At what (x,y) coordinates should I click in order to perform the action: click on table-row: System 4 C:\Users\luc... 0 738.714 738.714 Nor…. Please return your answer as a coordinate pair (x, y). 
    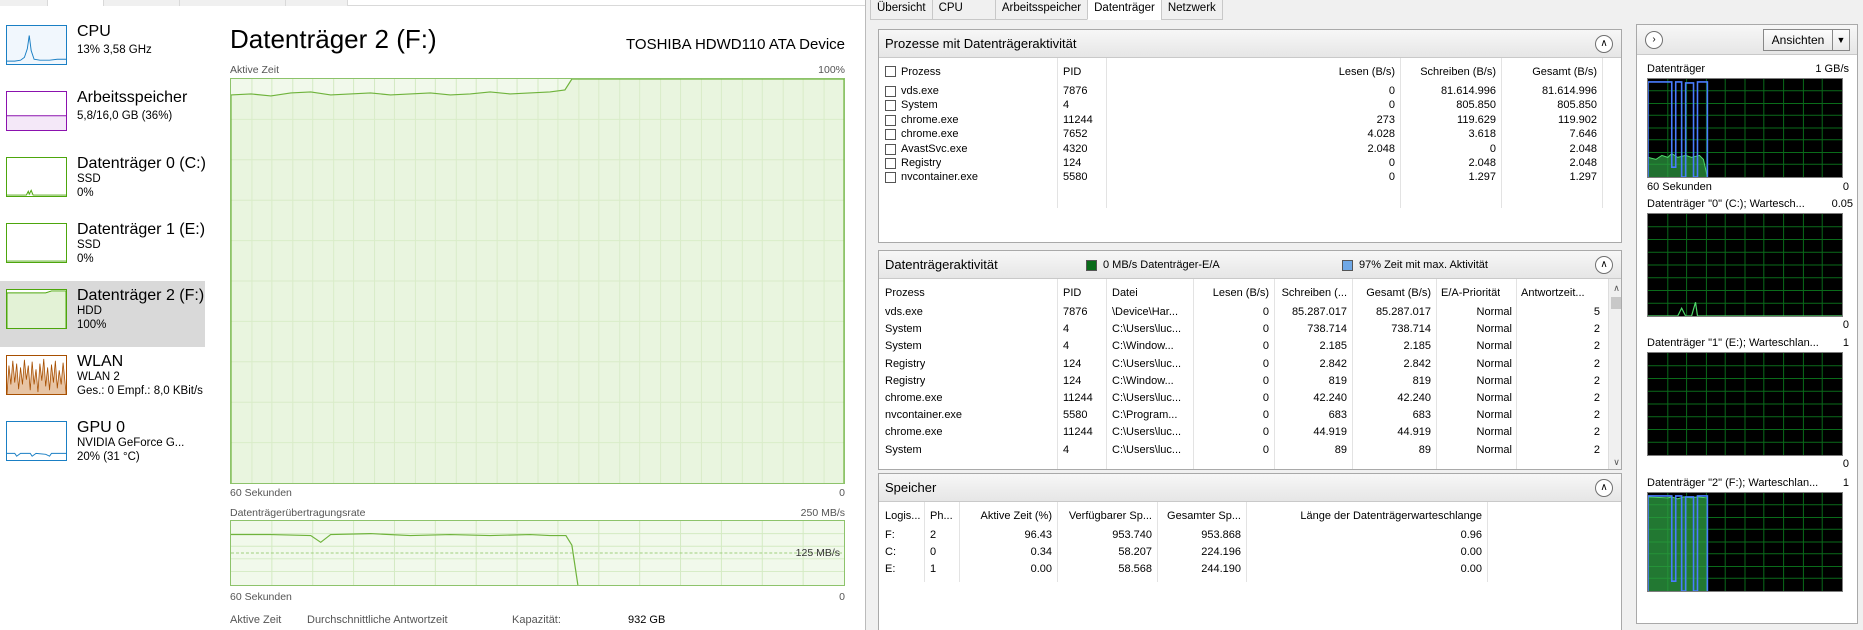
    Looking at the image, I should click on (1239, 330).